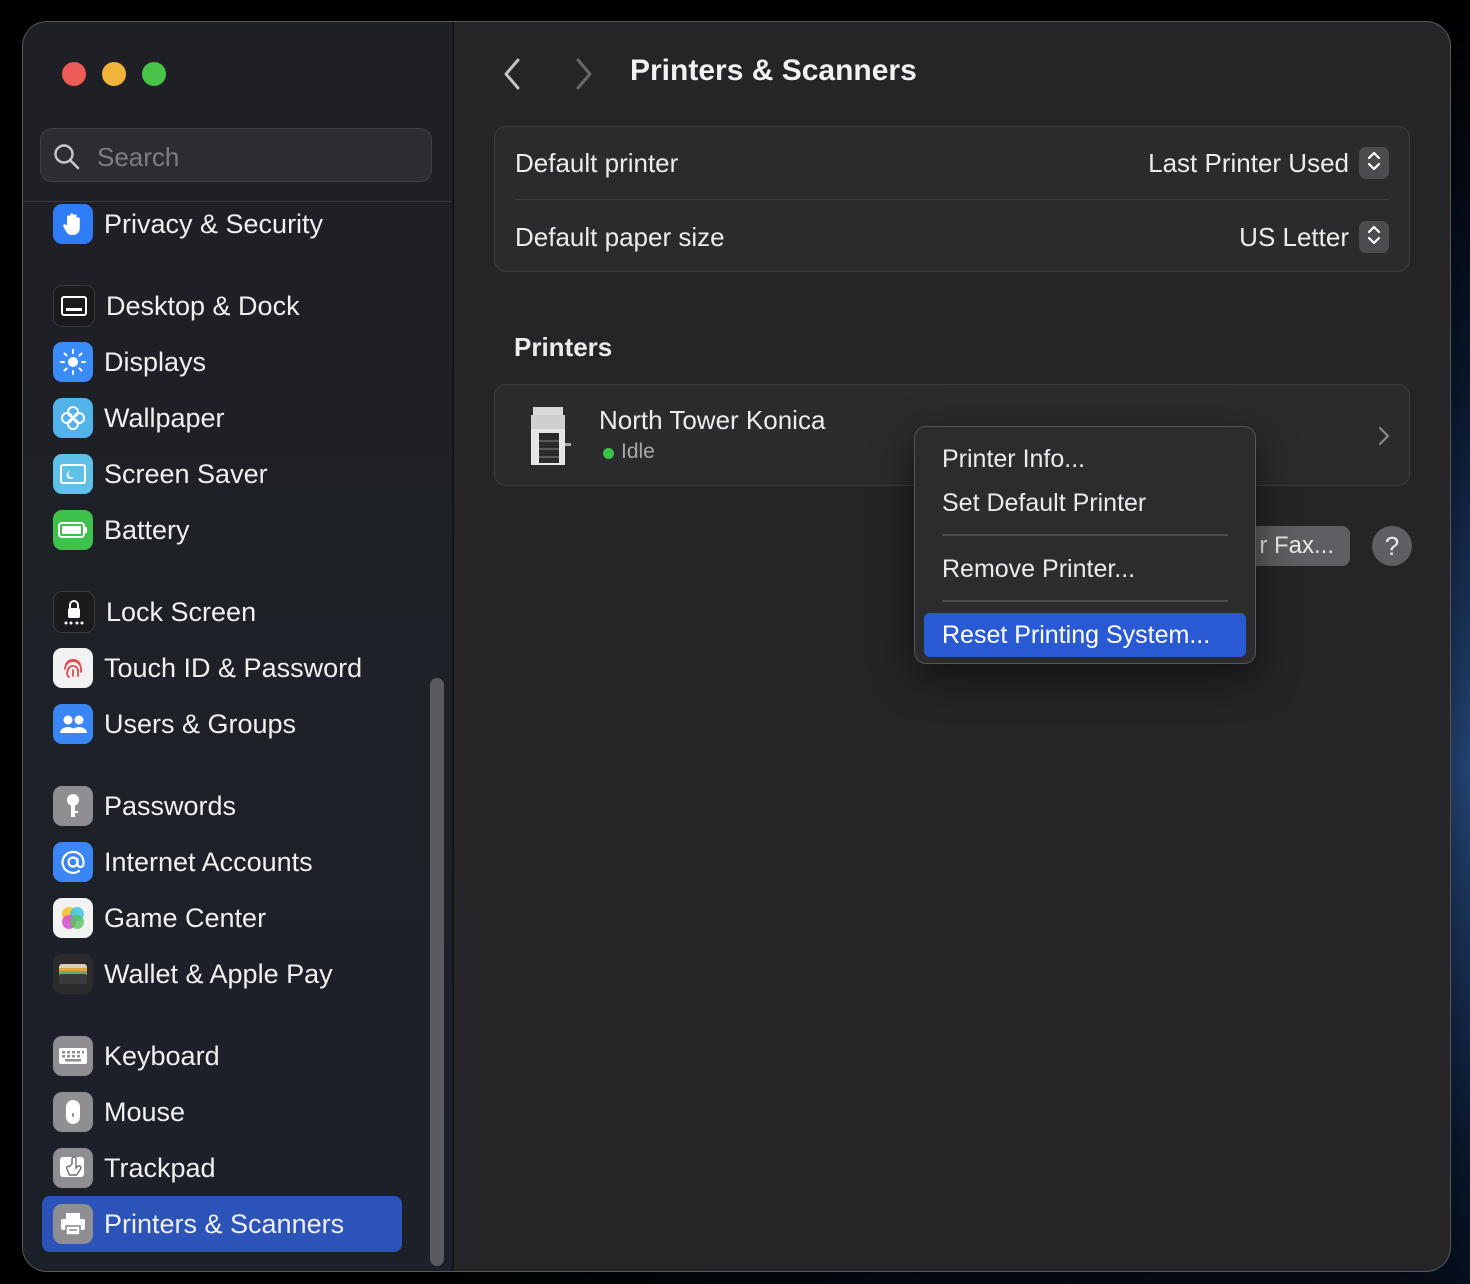  I want to click on sidebar-item-label: Touch ID & Password, so click(233, 667).